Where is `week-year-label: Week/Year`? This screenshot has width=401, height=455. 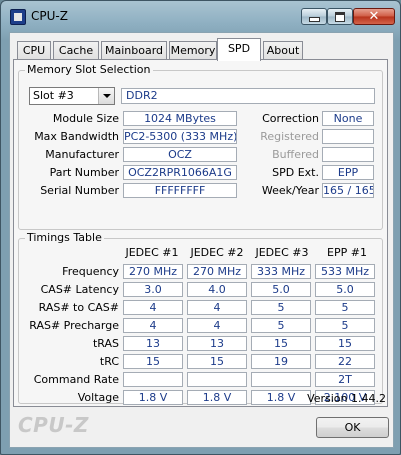
week-year-label: Week/Year is located at coordinates (290, 190).